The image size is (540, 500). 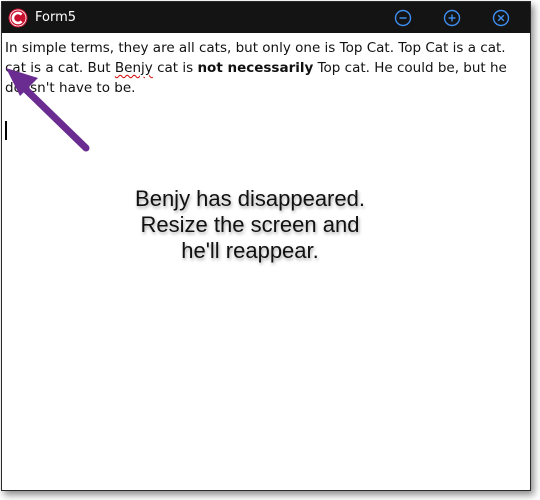 I want to click on callout-line-3: he'll reappear., so click(x=250, y=250).